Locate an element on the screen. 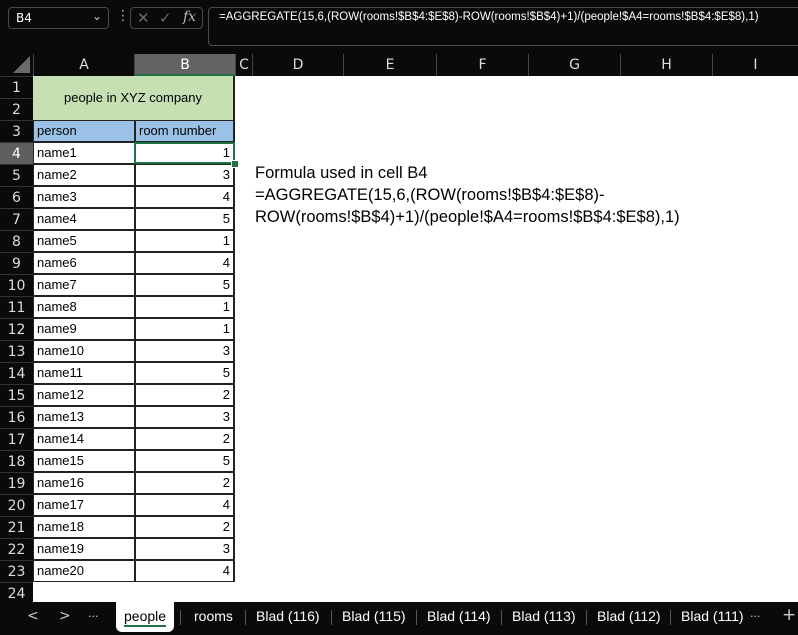 This screenshot has height=635, width=798. row-header-22: 22 is located at coordinates (16, 549).